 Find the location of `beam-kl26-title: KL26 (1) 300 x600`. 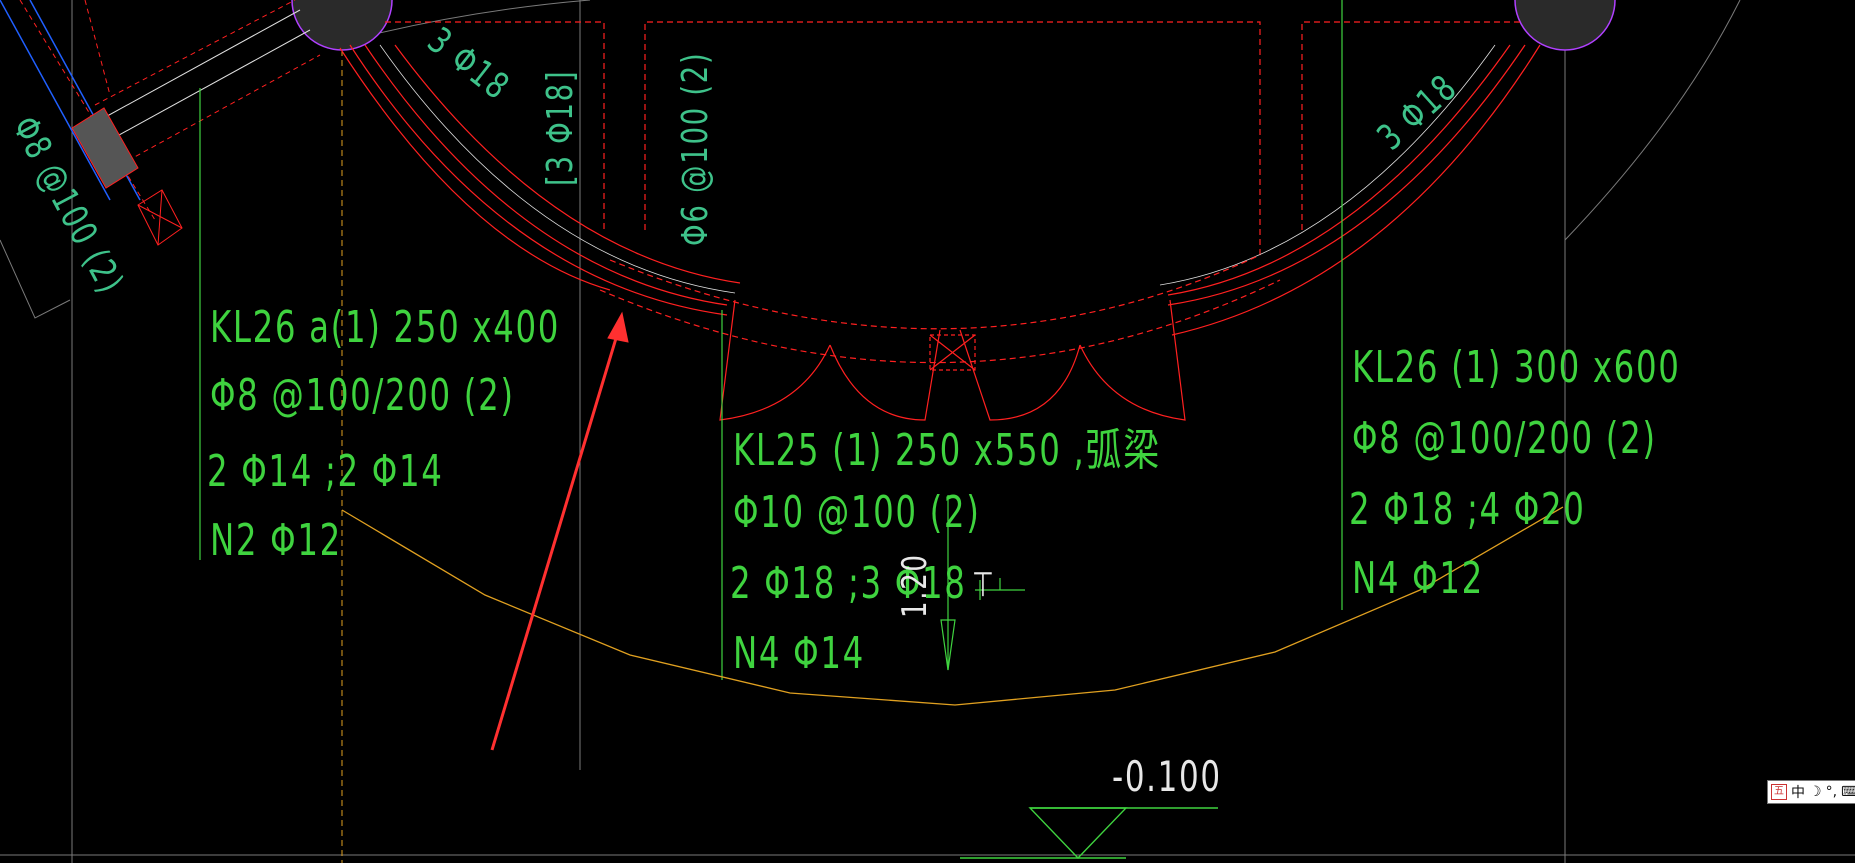

beam-kl26-title: KL26 (1) 300 x600 is located at coordinates (1516, 367).